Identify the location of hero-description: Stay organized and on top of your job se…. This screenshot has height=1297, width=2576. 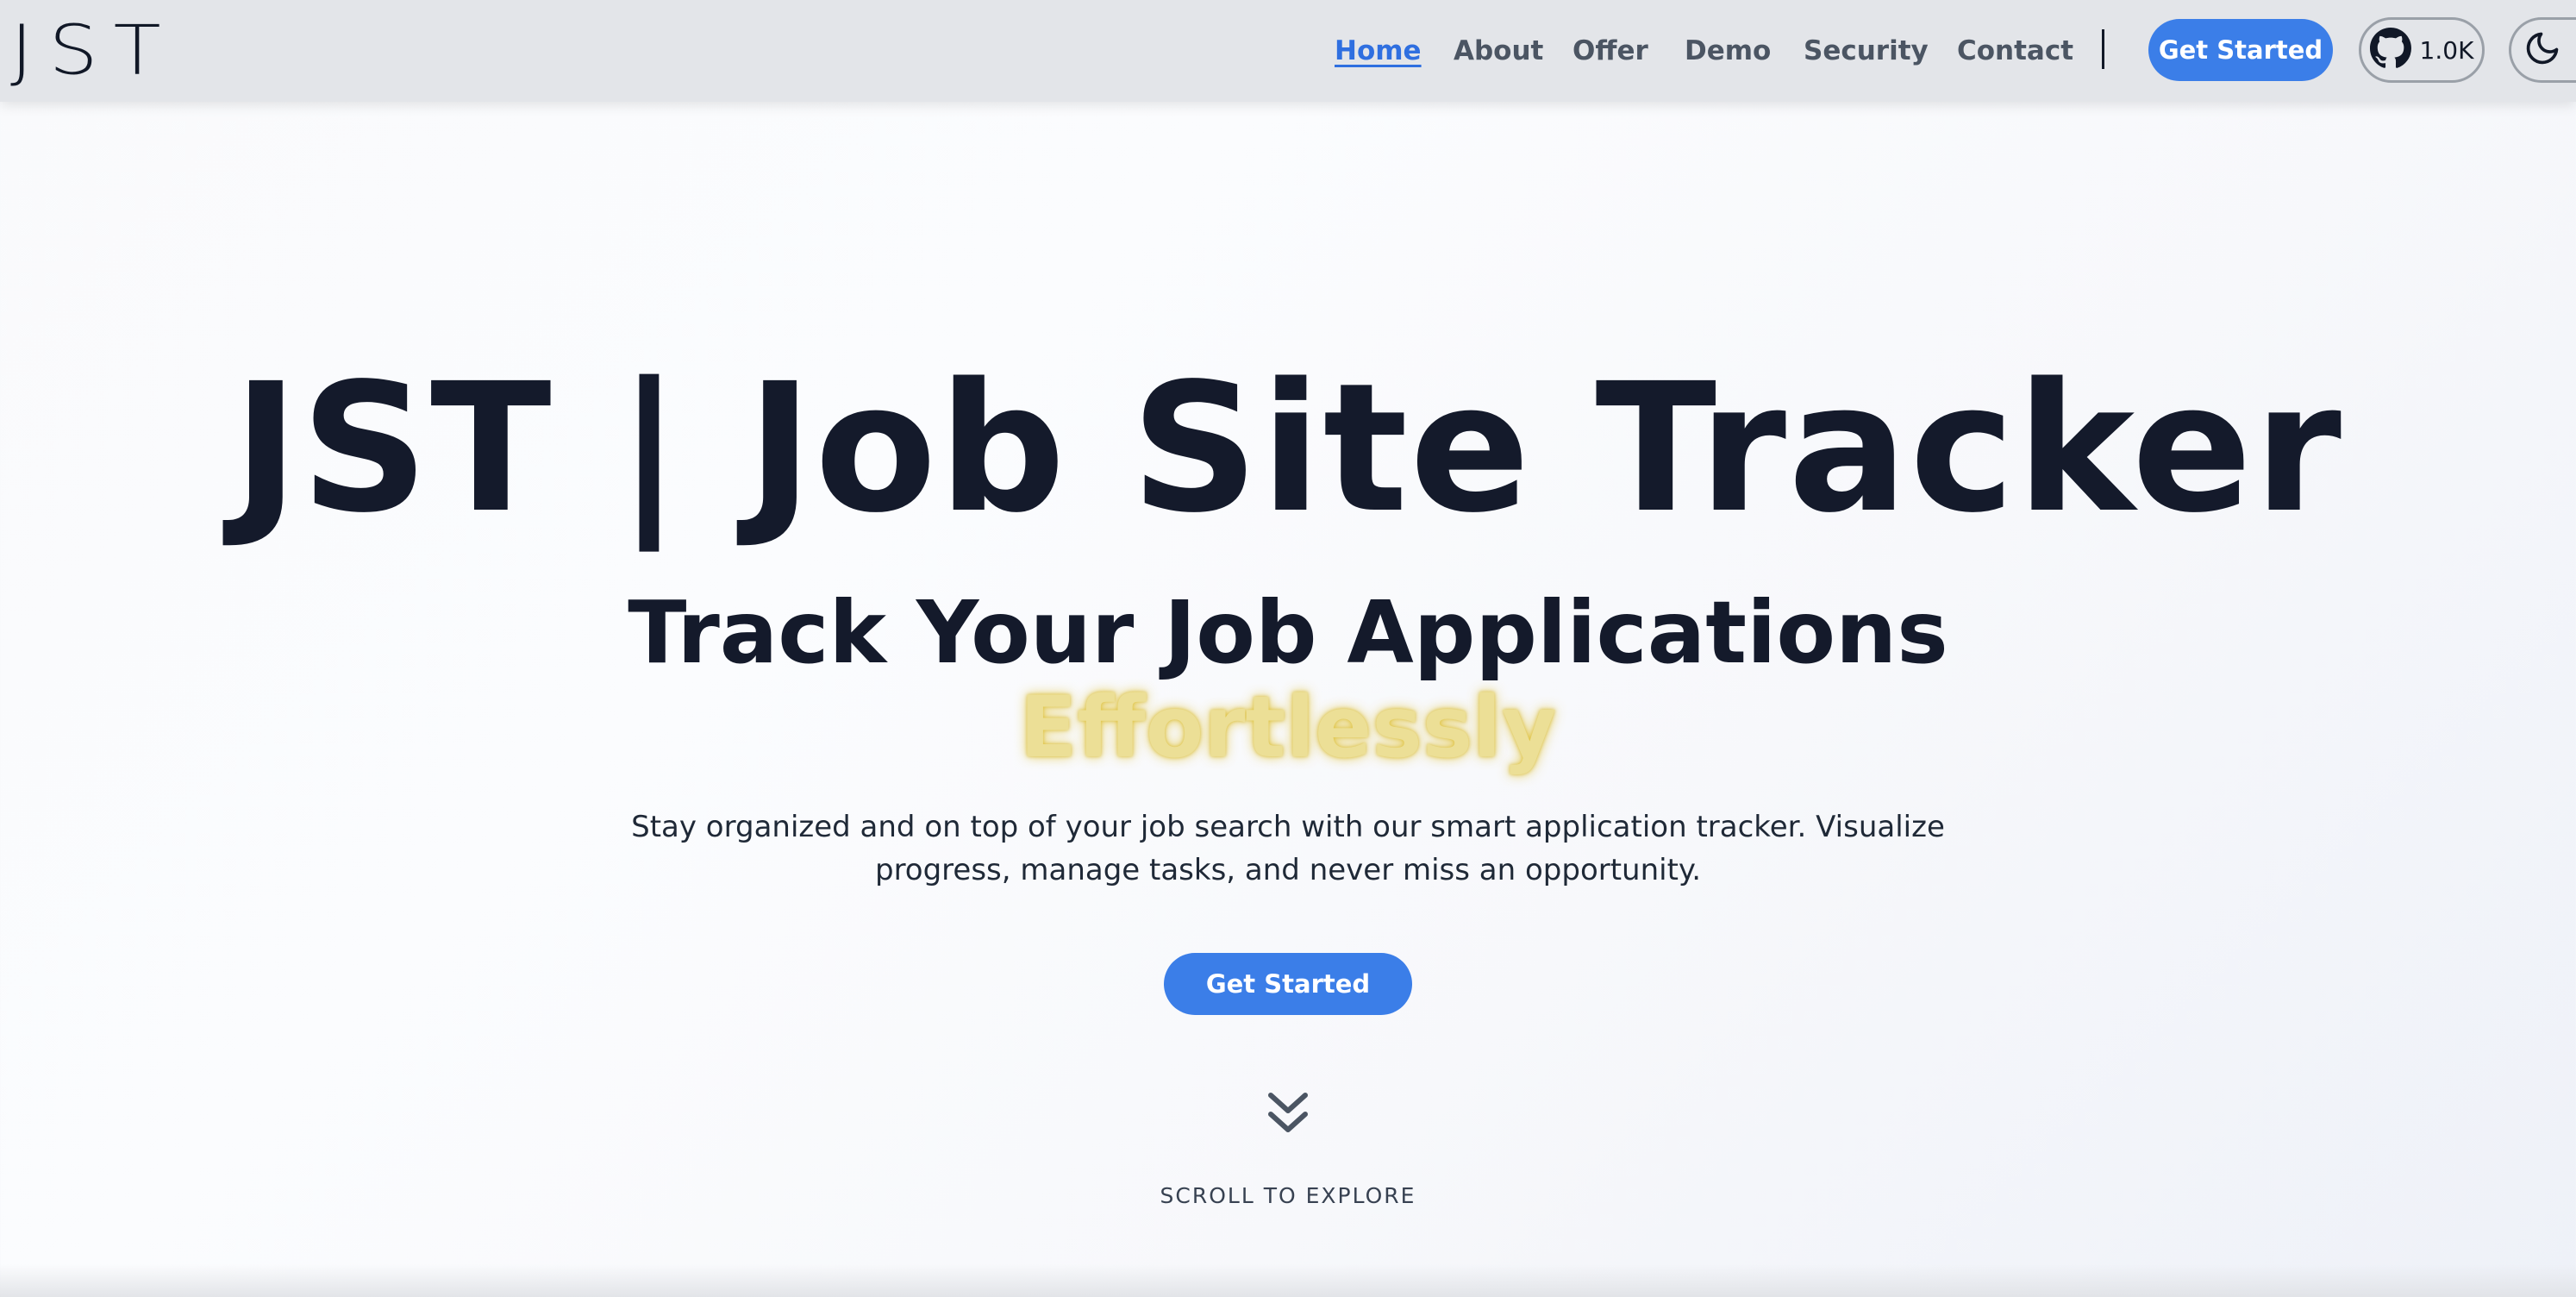
(1288, 848).